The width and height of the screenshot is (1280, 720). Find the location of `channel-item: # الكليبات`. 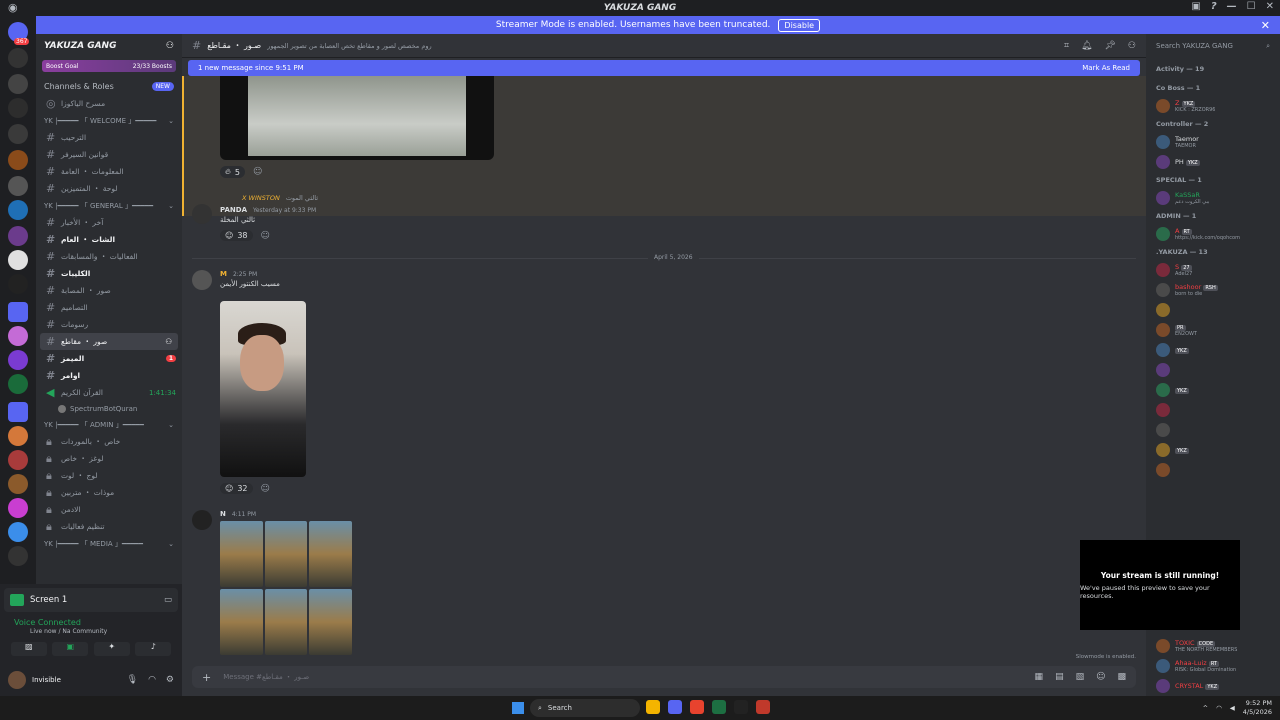

channel-item: # الكليبات is located at coordinates (109, 273).